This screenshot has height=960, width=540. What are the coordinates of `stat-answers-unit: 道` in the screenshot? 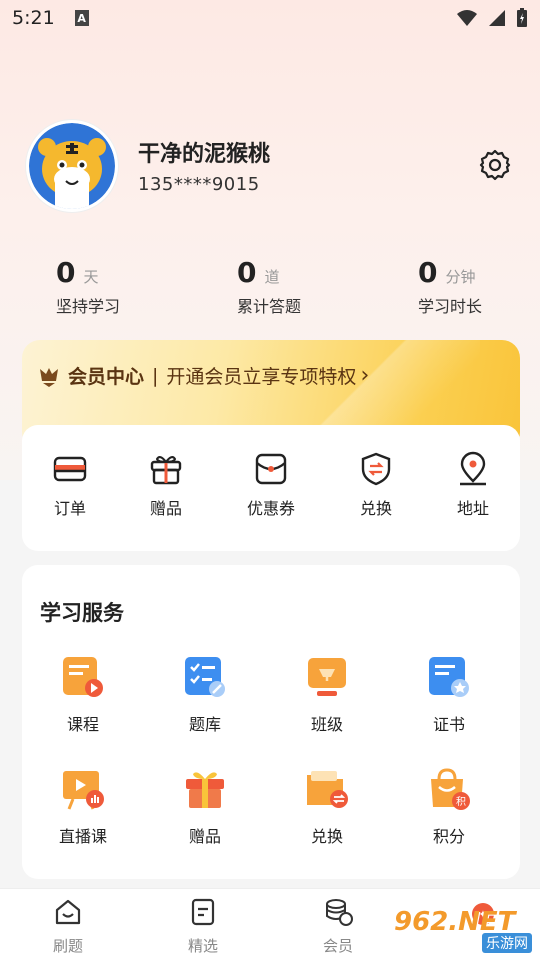 It's located at (272, 277).